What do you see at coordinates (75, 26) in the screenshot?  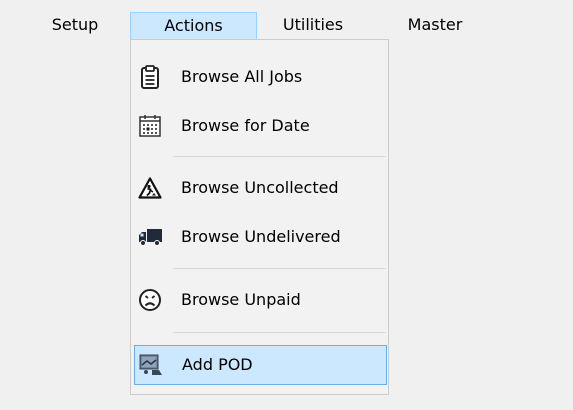 I see `menu-setup: Setup` at bounding box center [75, 26].